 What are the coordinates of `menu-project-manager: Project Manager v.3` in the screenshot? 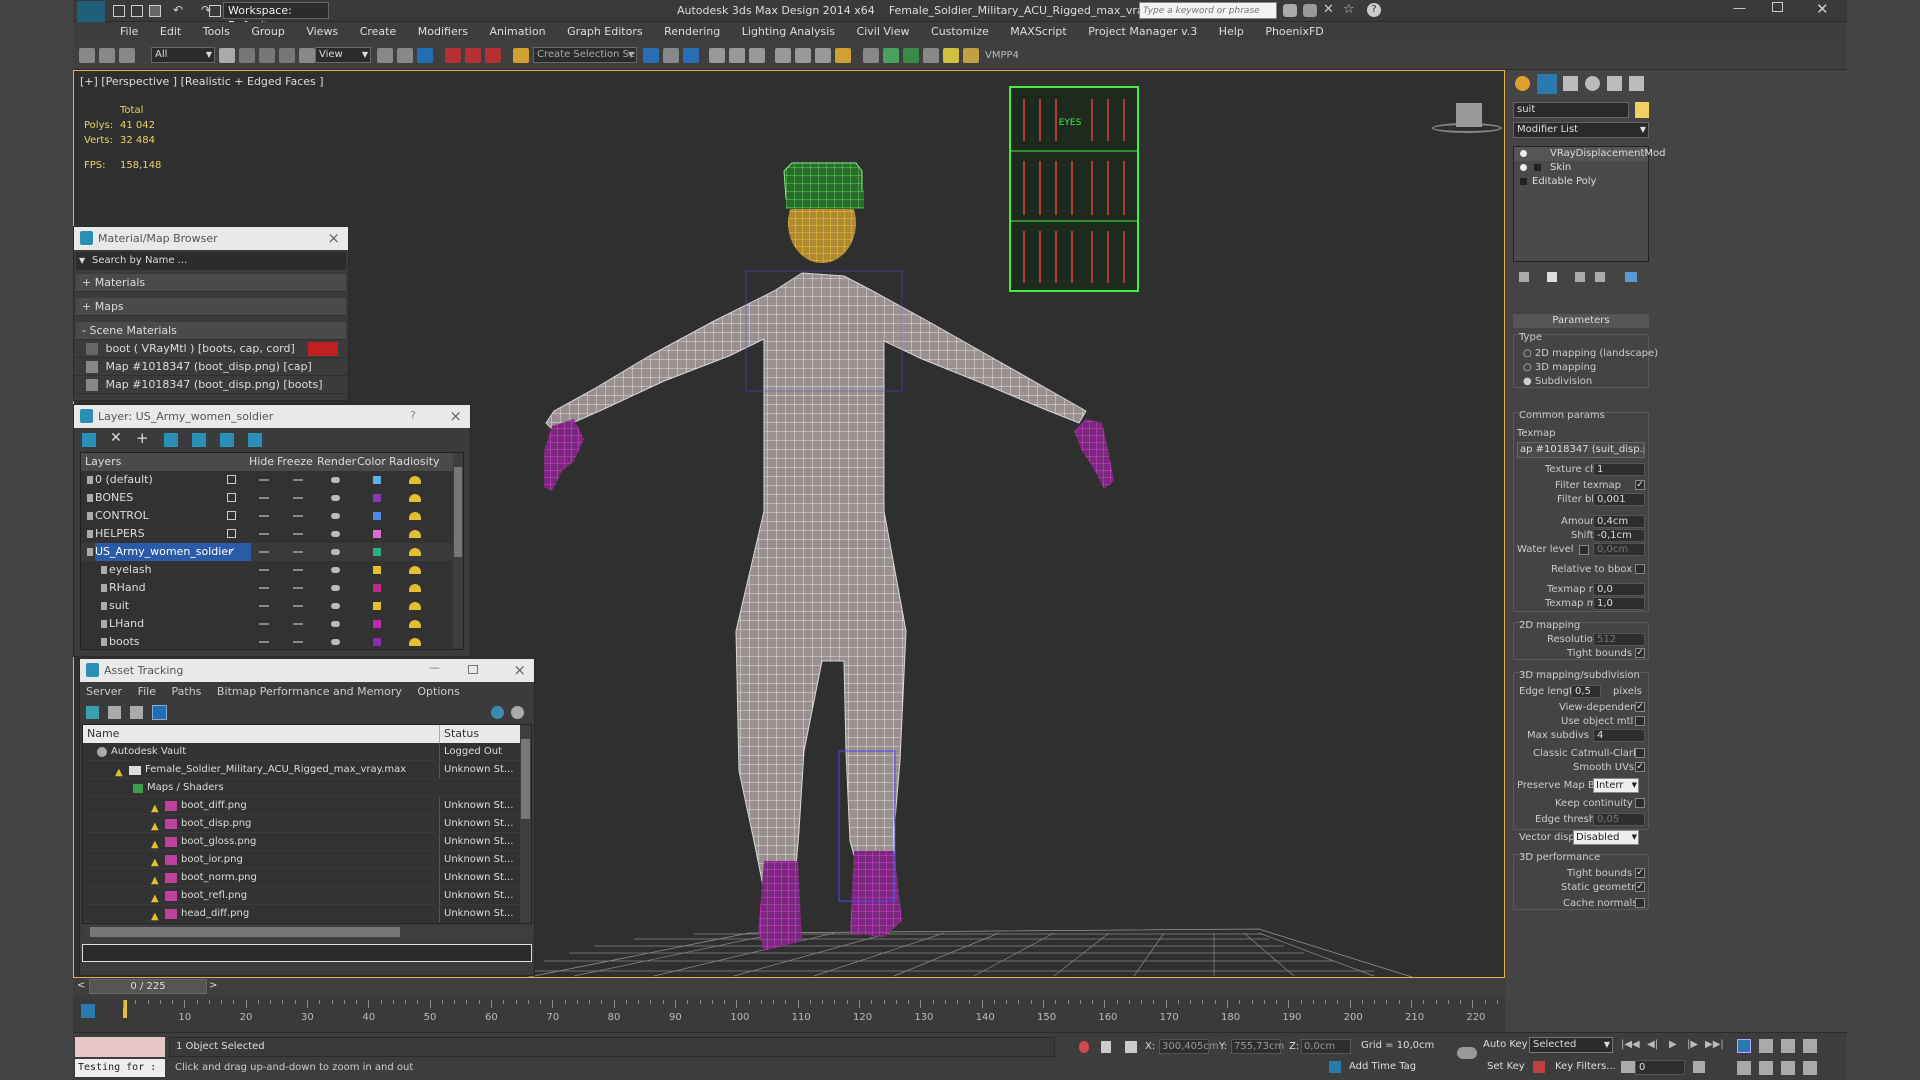 It's located at (1142, 30).